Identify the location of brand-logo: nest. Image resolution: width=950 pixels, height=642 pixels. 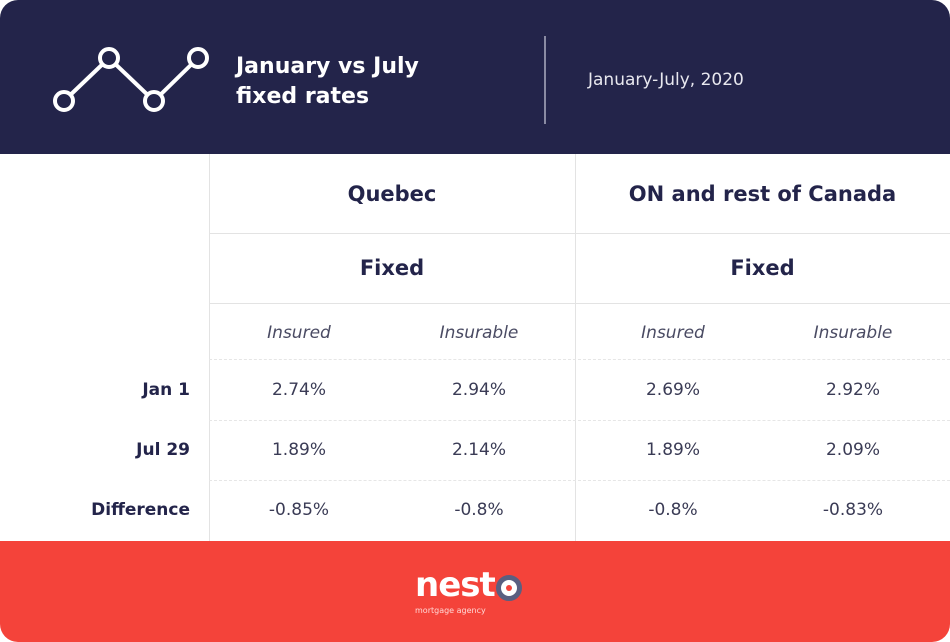
(468, 585).